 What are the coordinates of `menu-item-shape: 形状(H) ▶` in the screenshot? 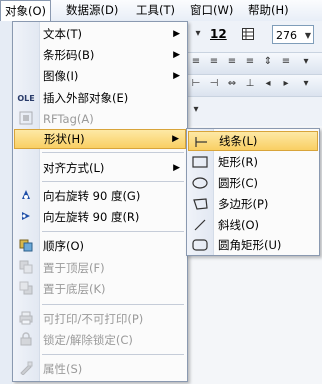 It's located at (100, 139).